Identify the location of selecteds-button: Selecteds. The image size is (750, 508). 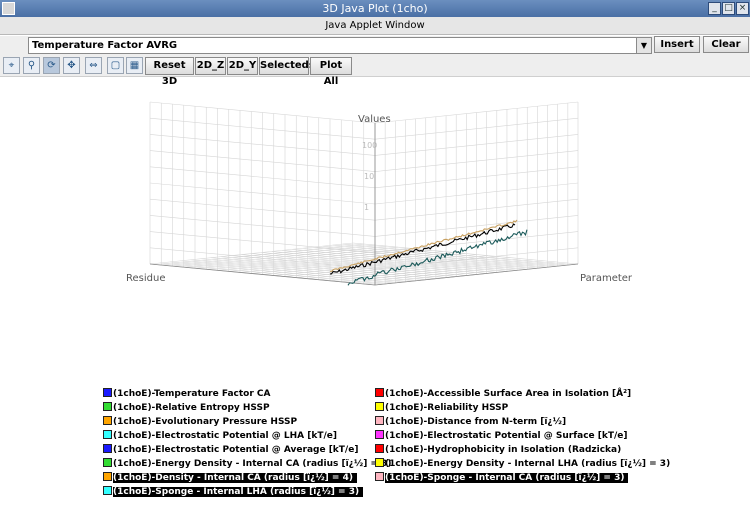
(287, 66).